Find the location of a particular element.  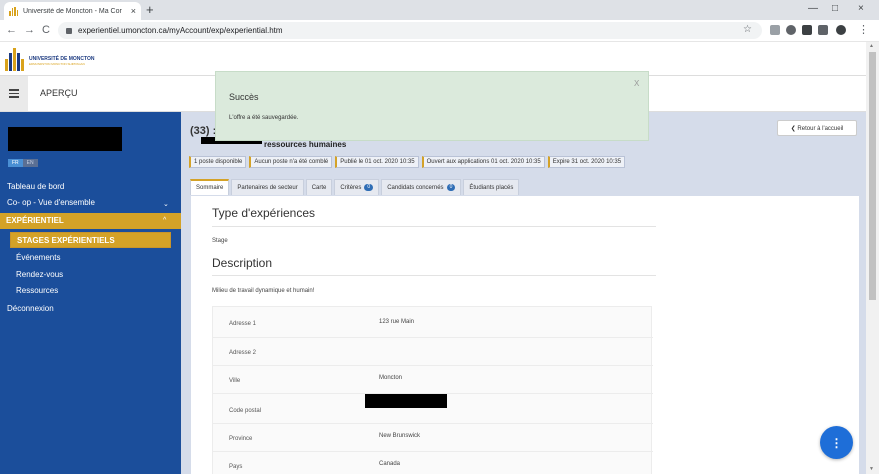

experience-type-value: Stage is located at coordinates (220, 241).